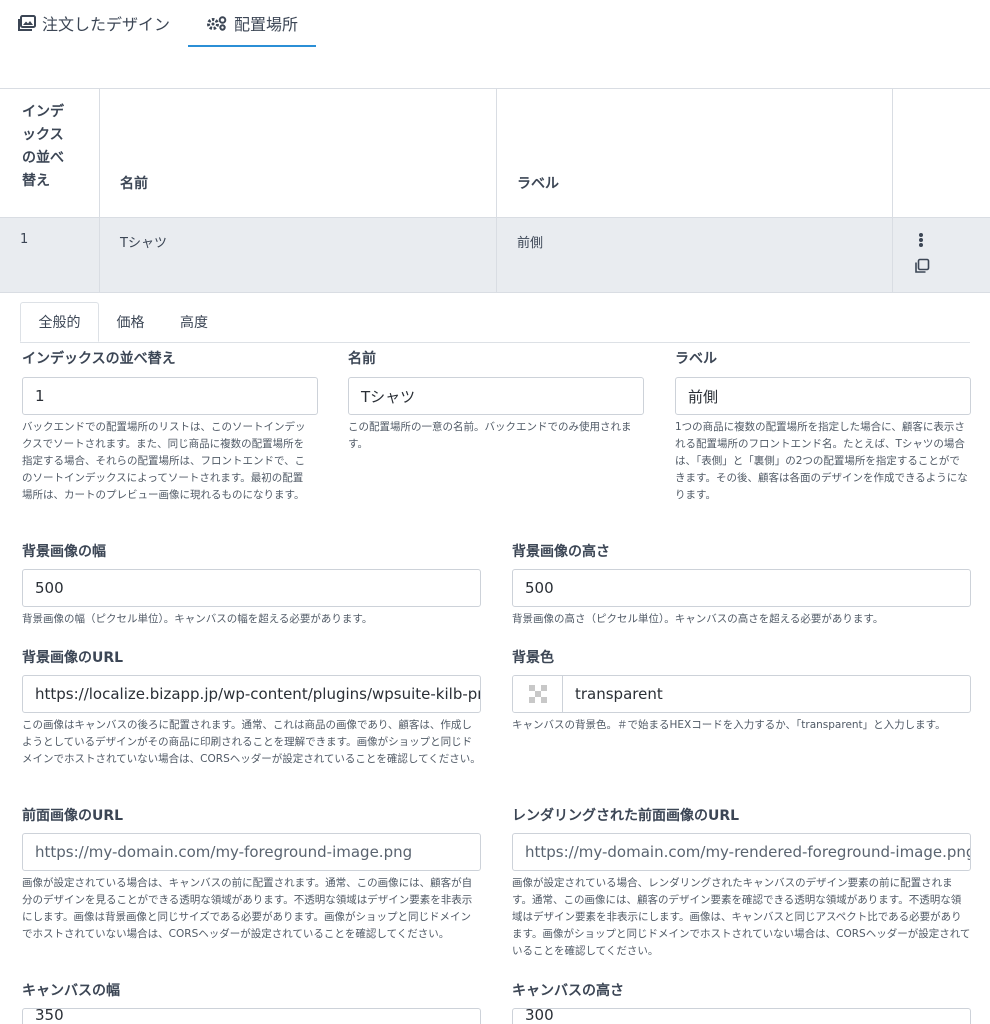  What do you see at coordinates (73, 816) in the screenshot?
I see `fg-url-label: 前面画像のURL` at bounding box center [73, 816].